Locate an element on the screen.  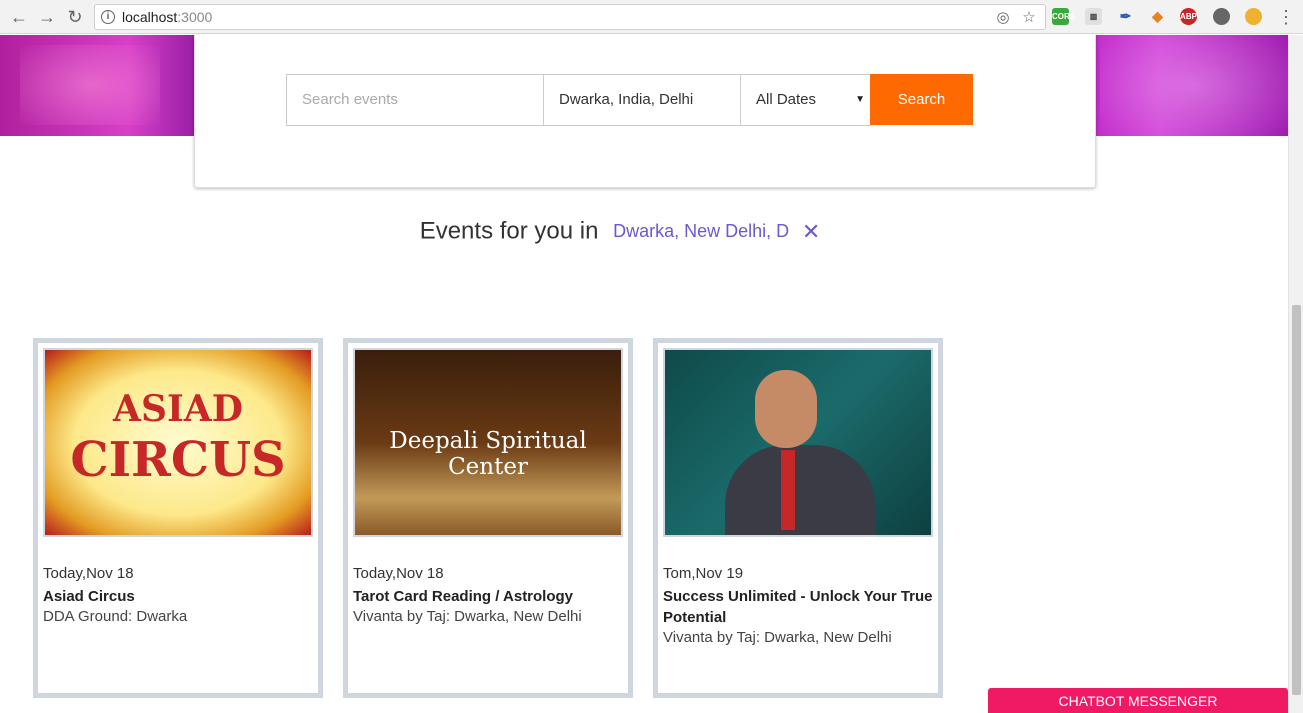
search-button: Search is located at coordinates (921, 99).